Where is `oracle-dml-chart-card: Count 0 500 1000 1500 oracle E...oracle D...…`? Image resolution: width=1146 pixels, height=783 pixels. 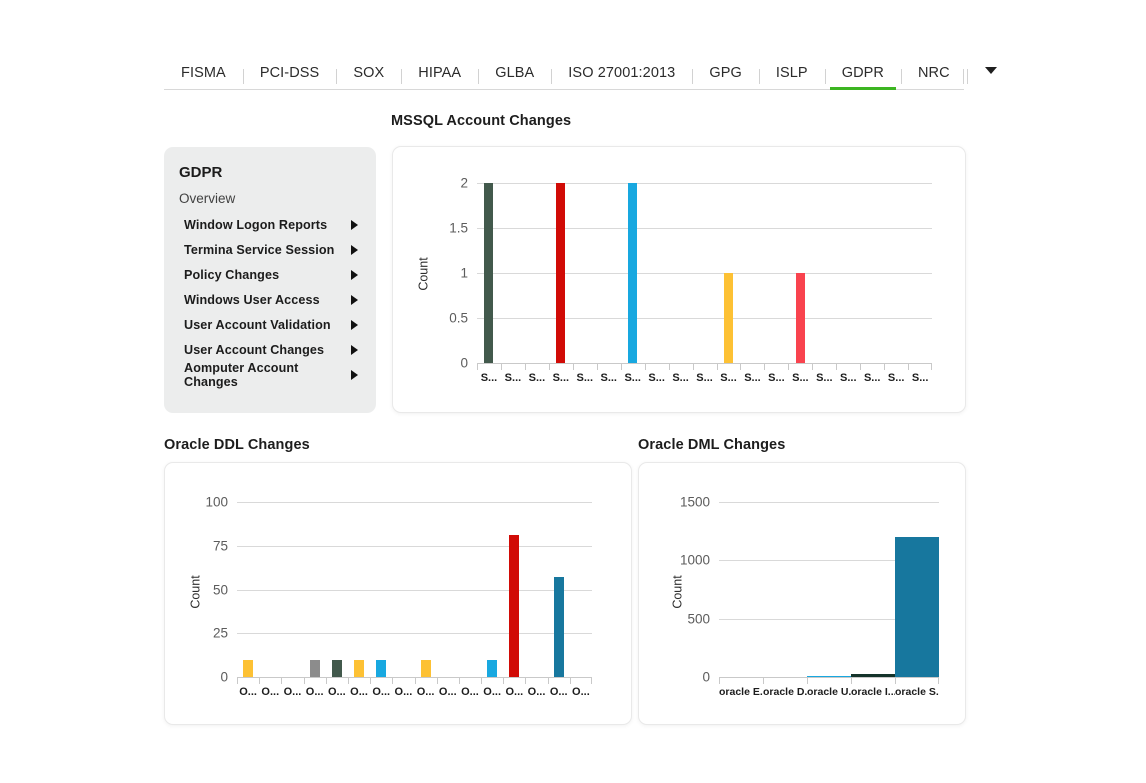
oracle-dml-chart-card: Count 0 500 1000 1500 oracle E...oracle D...… is located at coordinates (802, 593).